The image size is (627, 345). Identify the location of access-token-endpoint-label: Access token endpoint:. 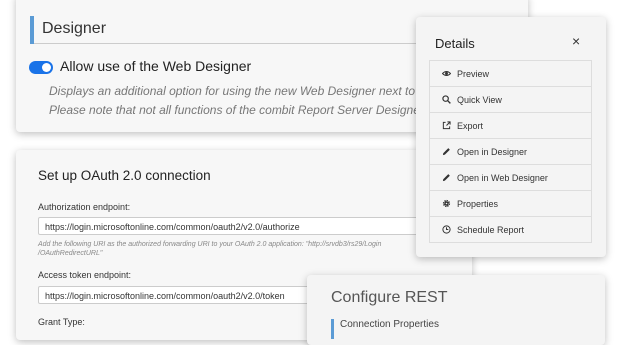
(85, 275).